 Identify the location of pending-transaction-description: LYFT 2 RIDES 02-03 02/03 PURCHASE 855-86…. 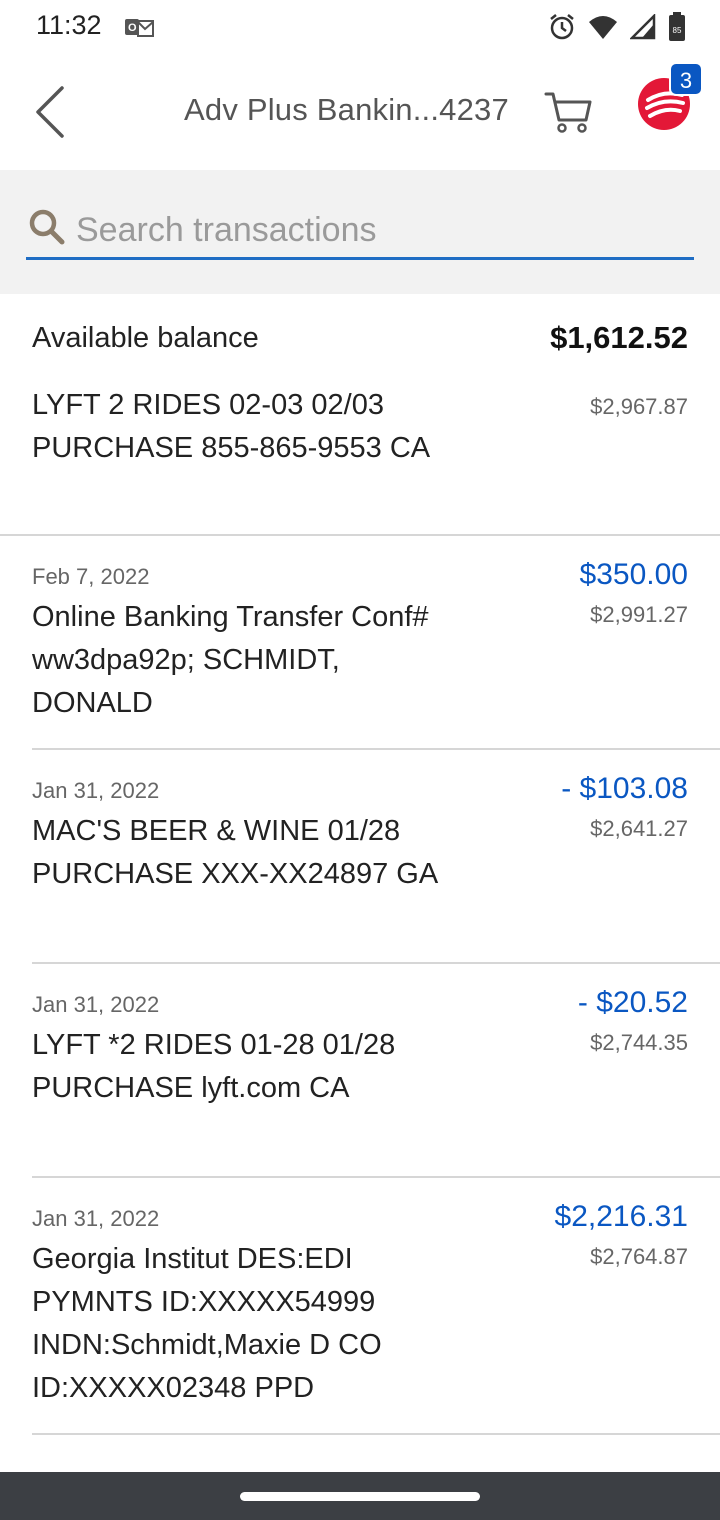
(231, 426).